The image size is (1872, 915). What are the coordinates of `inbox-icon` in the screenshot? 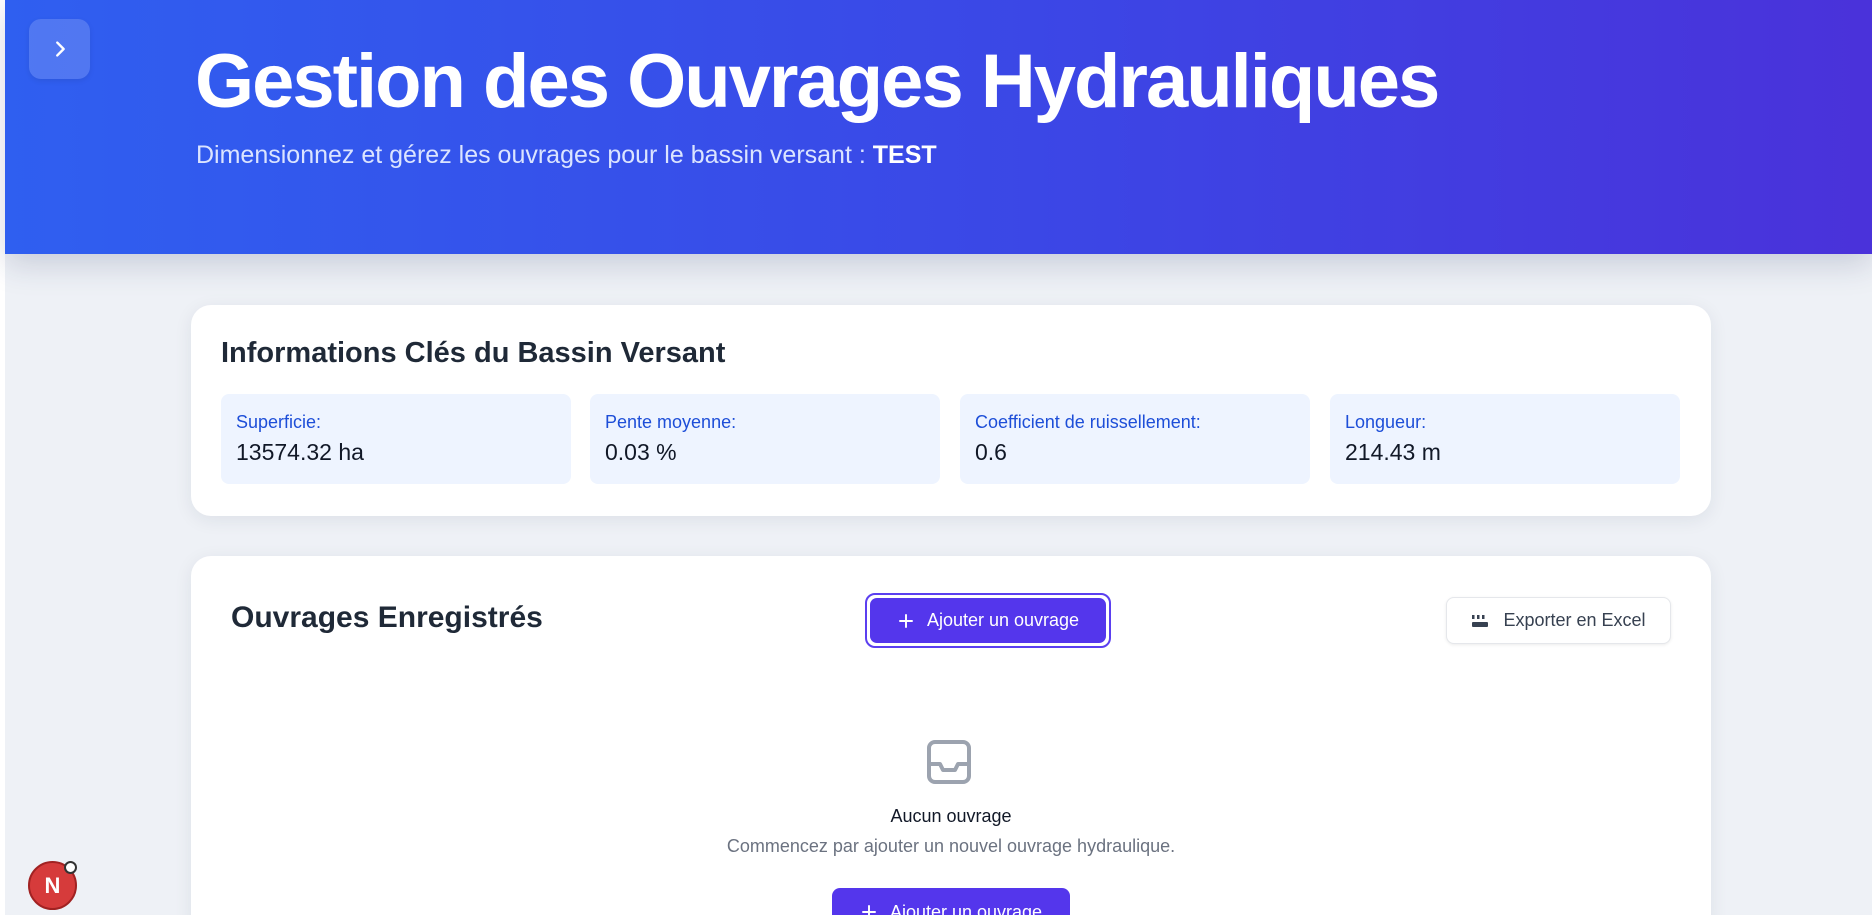 It's located at (949, 762).